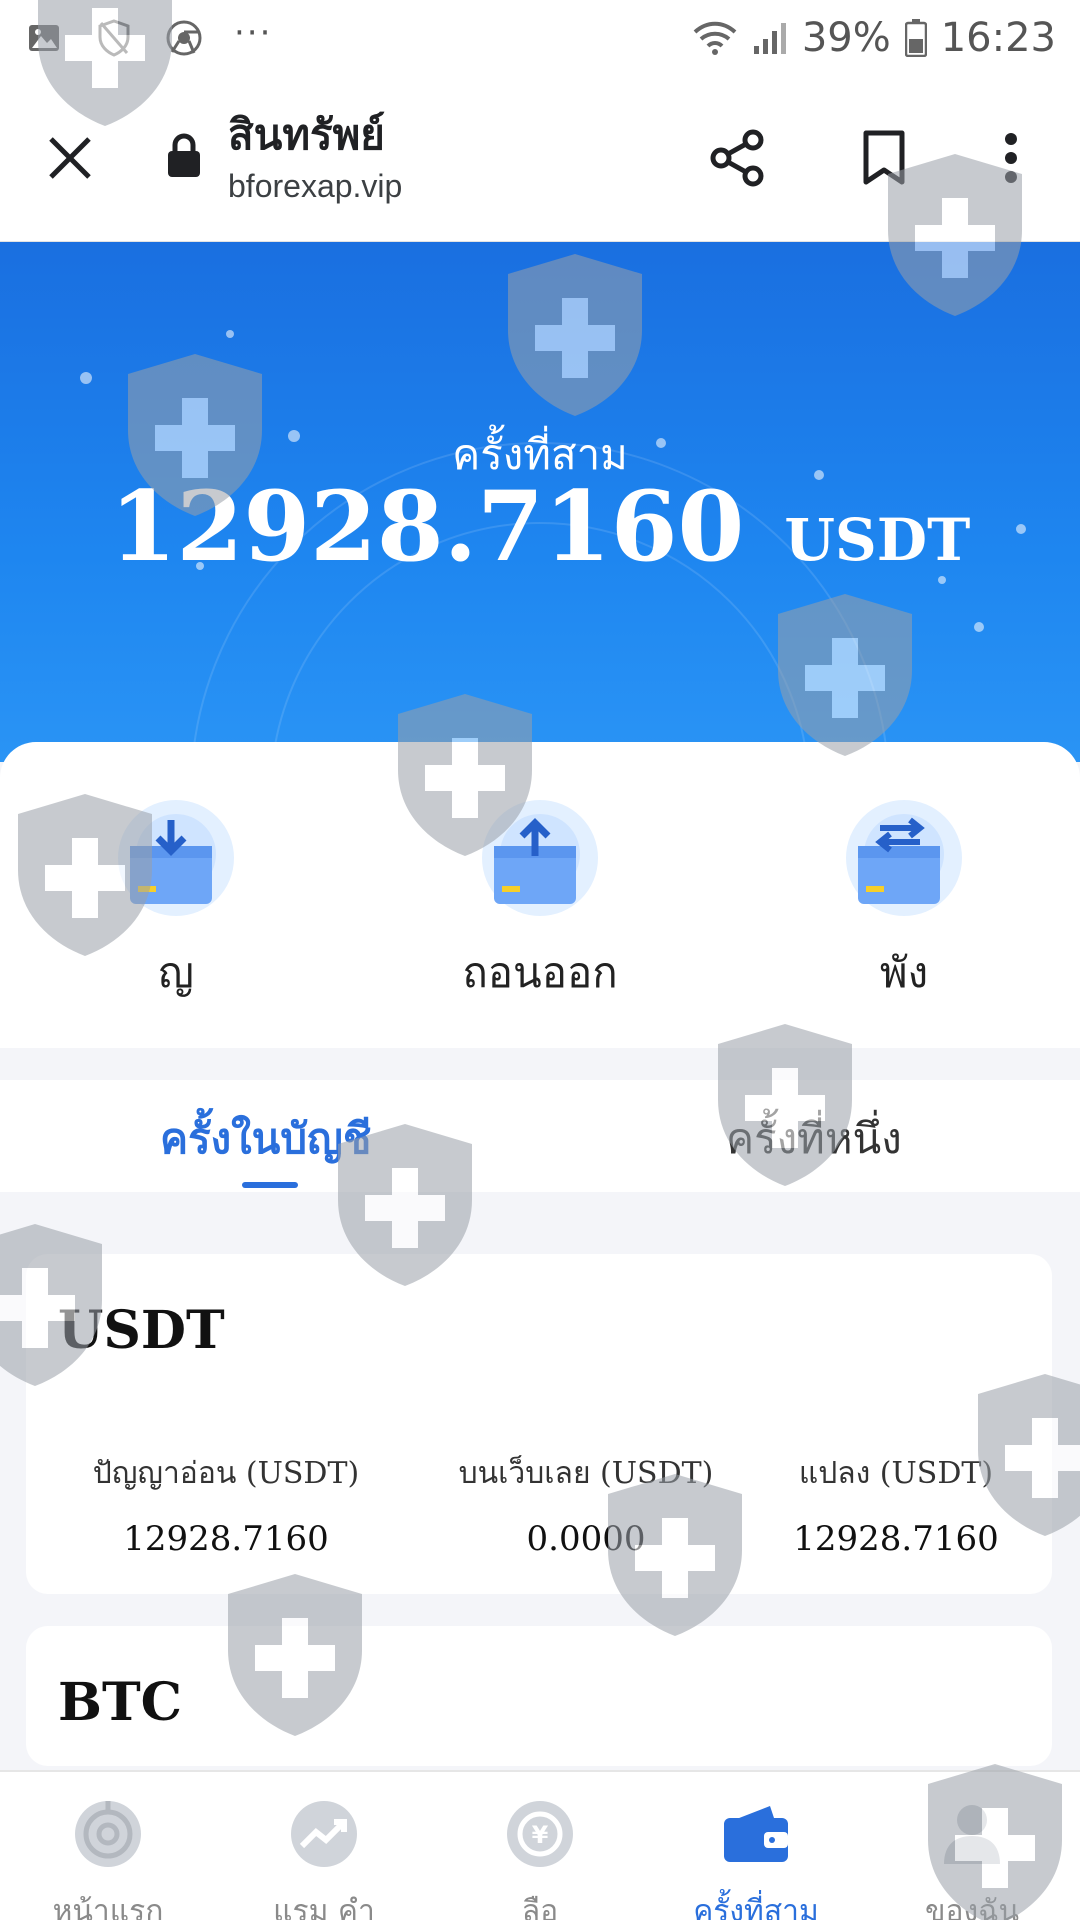 Image resolution: width=1080 pixels, height=1920 pixels. Describe the element at coordinates (176, 972) in the screenshot. I see `deposit-label: ญ` at that location.